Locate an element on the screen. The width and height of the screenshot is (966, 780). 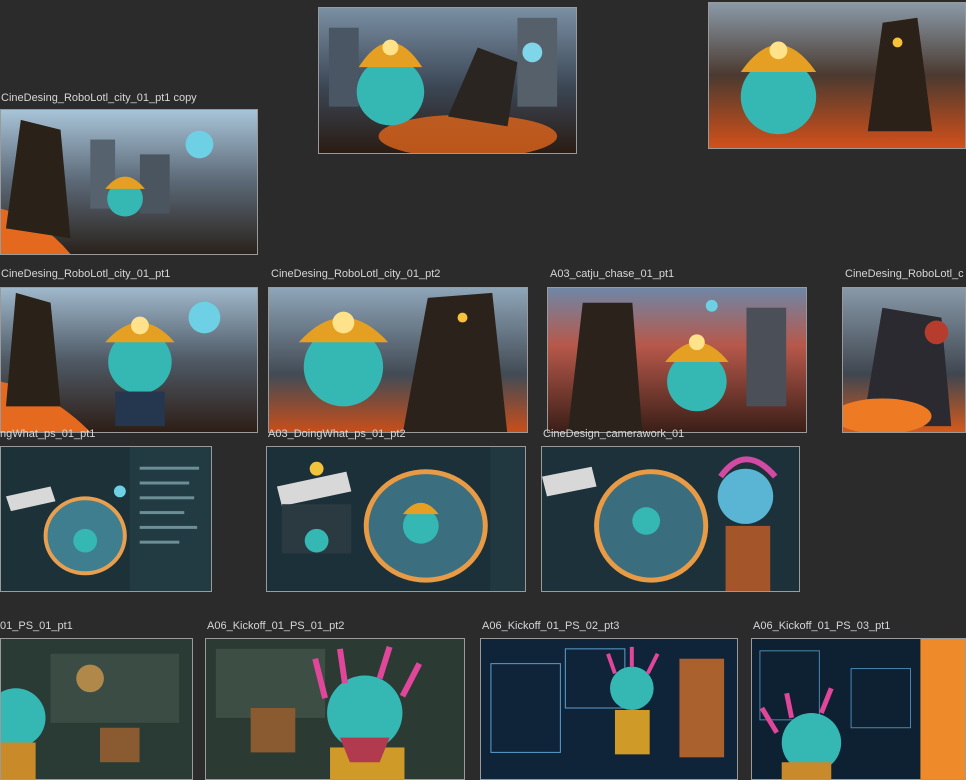
thumbnail-label: A06_Kickoff_01_PS_02_pt3 is located at coordinates (551, 626).